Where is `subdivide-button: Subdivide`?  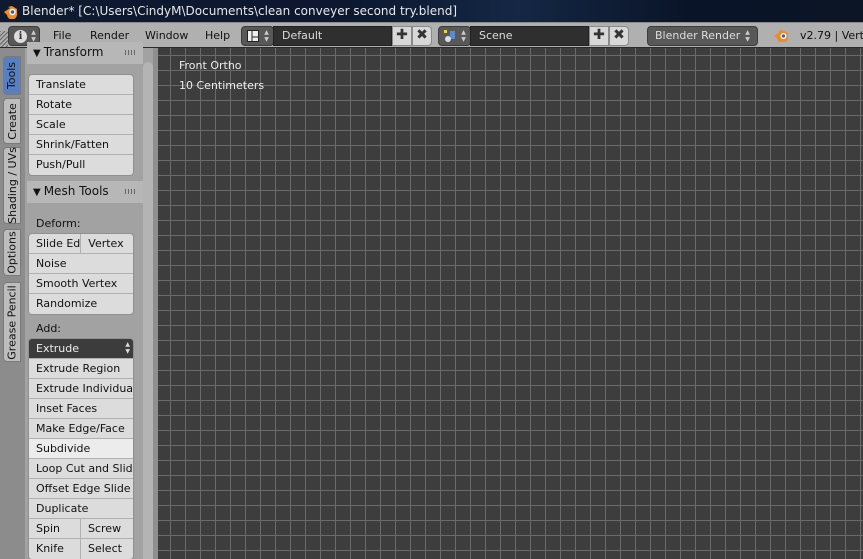
subdivide-button: Subdivide is located at coordinates (81, 449).